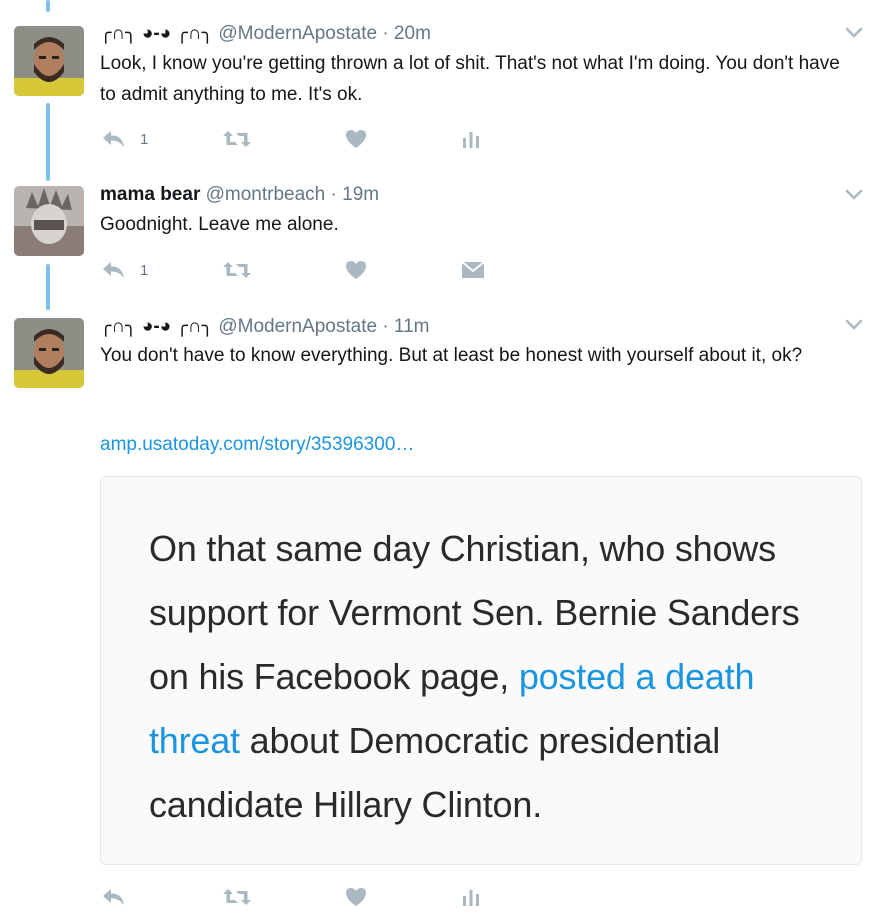 Image resolution: width=886 pixels, height=920 pixels. I want to click on tweet-header: ╭∩╮ ◕-◕ ╭∩╮ @ModernApostate · 11m, so click(265, 326).